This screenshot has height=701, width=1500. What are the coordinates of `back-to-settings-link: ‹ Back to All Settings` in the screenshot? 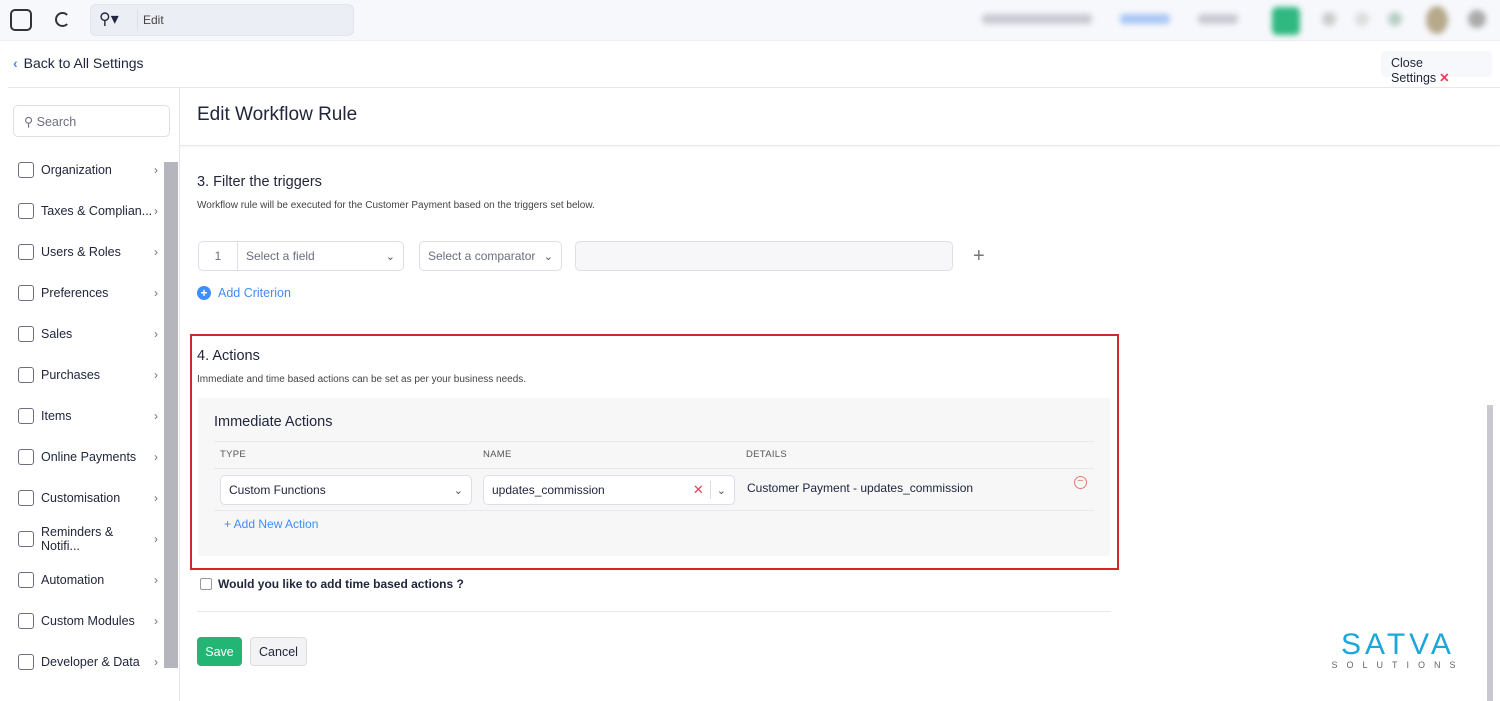 It's located at (78, 63).